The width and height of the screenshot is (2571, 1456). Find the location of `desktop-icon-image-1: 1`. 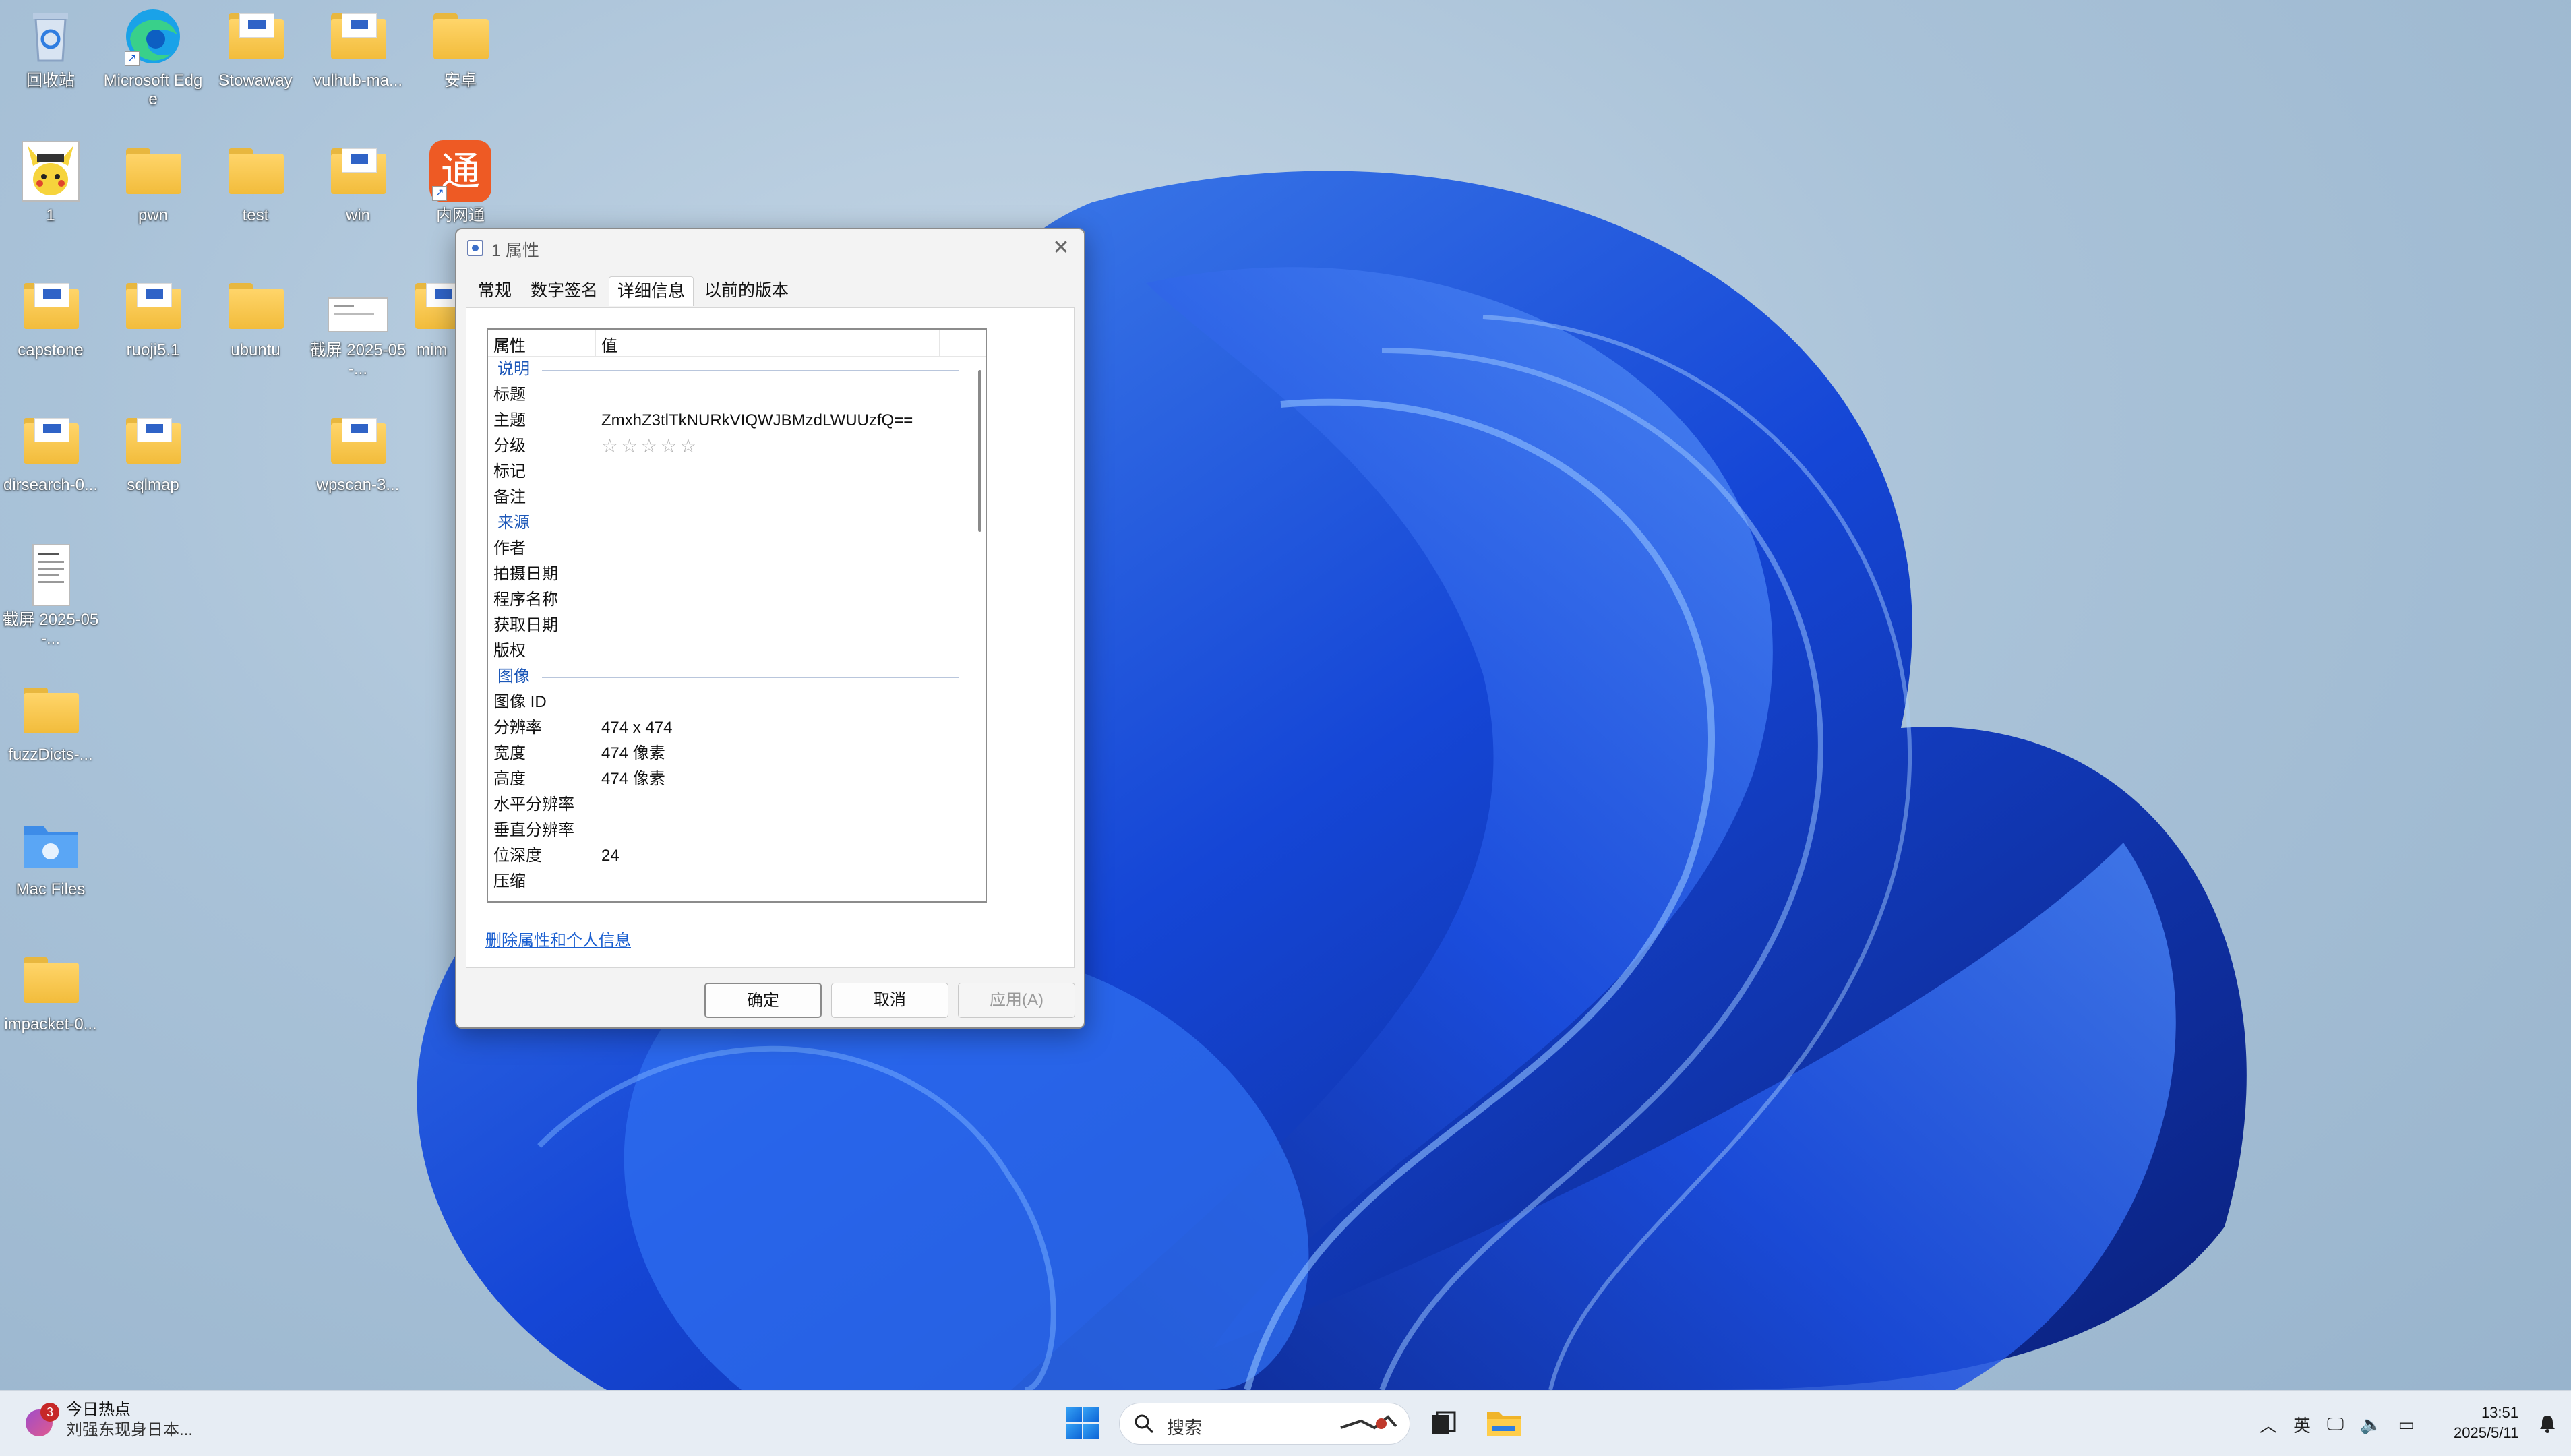

desktop-icon-image-1: 1 is located at coordinates (50, 182).